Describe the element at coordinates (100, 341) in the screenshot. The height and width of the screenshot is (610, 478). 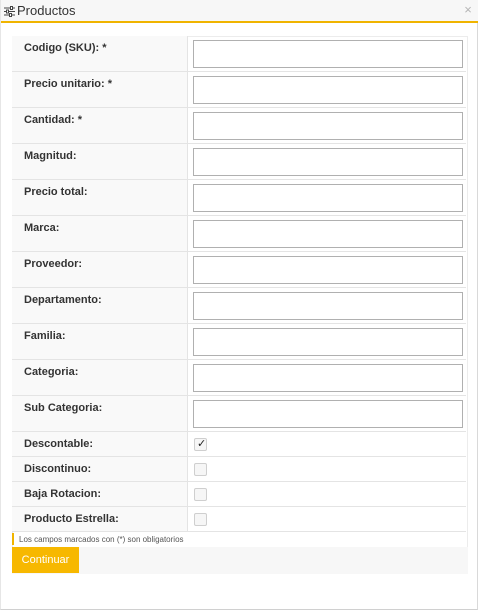
I see `label-cell: Familia:` at that location.